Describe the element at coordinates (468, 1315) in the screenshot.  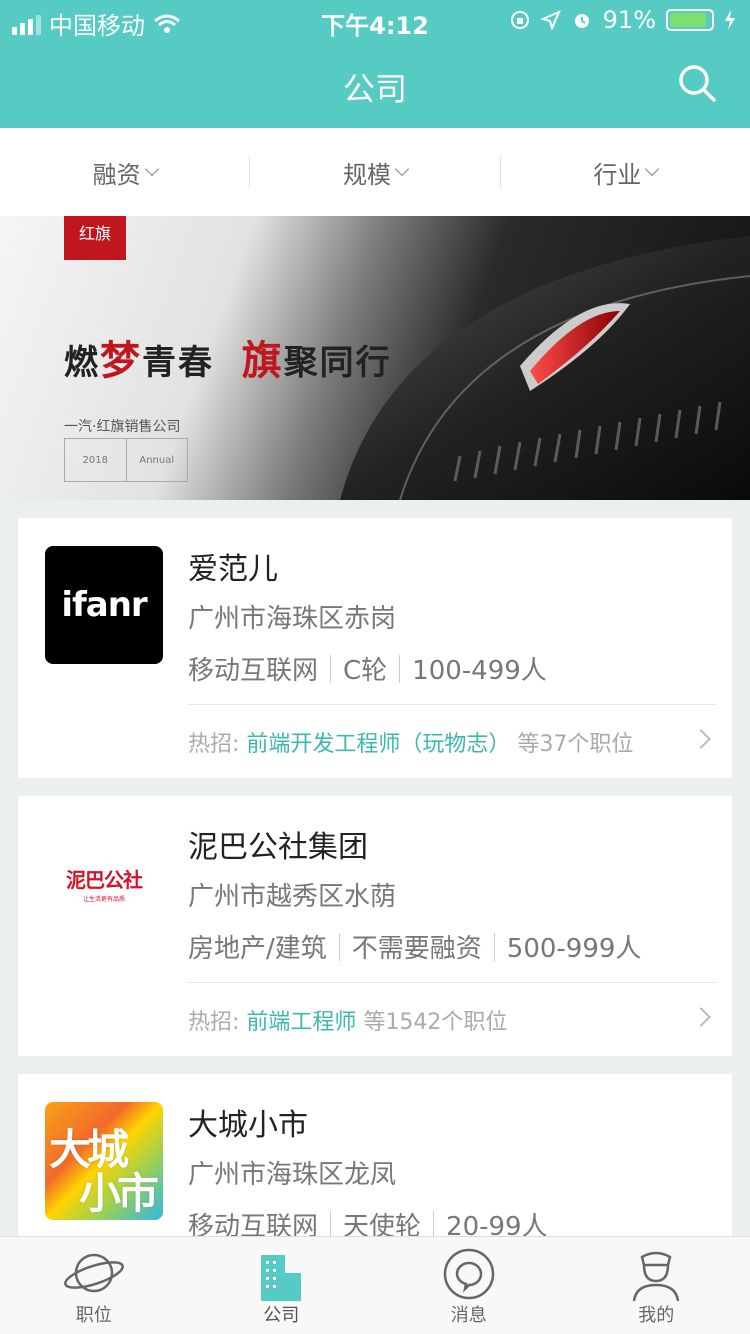
I see `tab-messages-label: 消息` at that location.